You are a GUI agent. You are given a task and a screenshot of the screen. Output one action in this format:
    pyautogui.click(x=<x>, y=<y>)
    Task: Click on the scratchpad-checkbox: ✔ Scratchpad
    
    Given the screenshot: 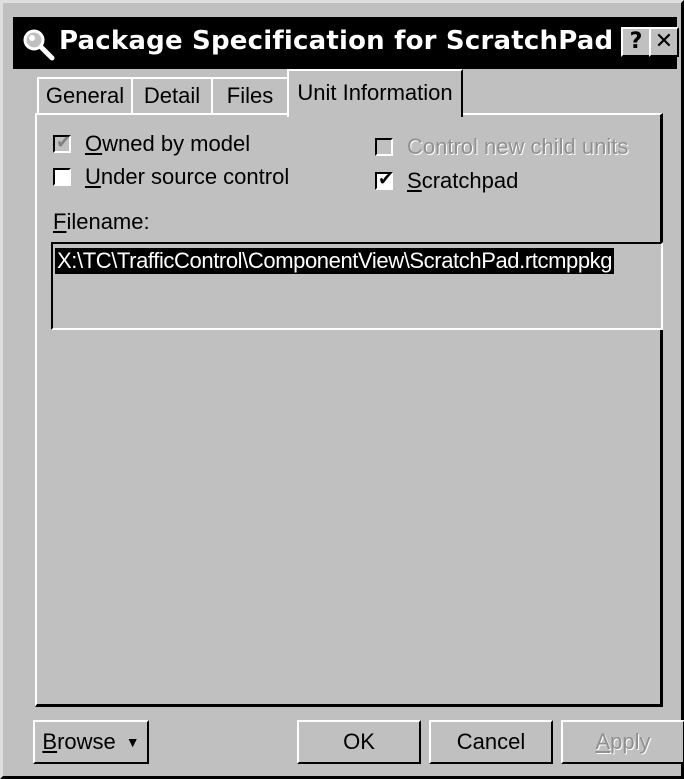 What is the action you would take?
    pyautogui.click(x=446, y=181)
    